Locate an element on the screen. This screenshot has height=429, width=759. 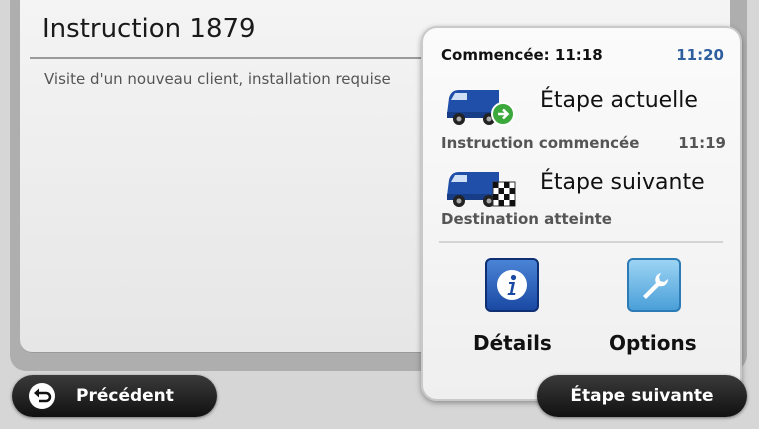
options-label: Options is located at coordinates (653, 343).